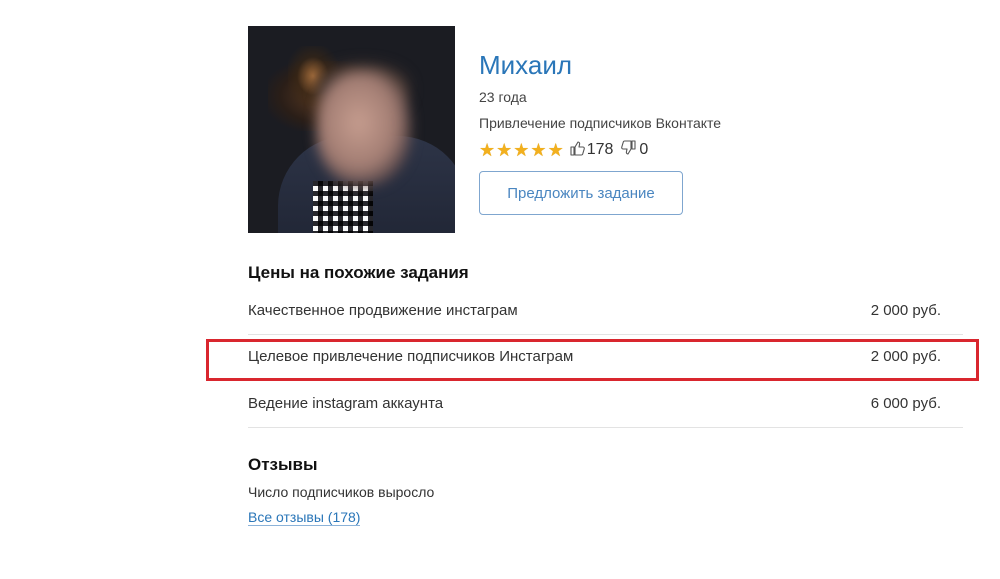  What do you see at coordinates (581, 193) in the screenshot?
I see `offer-task-button: Предложить задание` at bounding box center [581, 193].